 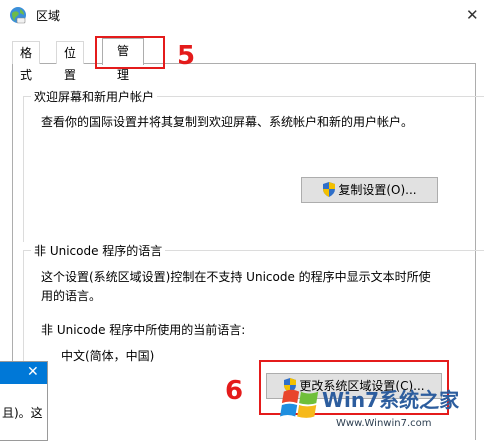 I want to click on windows-logo-icon, so click(x=299, y=403).